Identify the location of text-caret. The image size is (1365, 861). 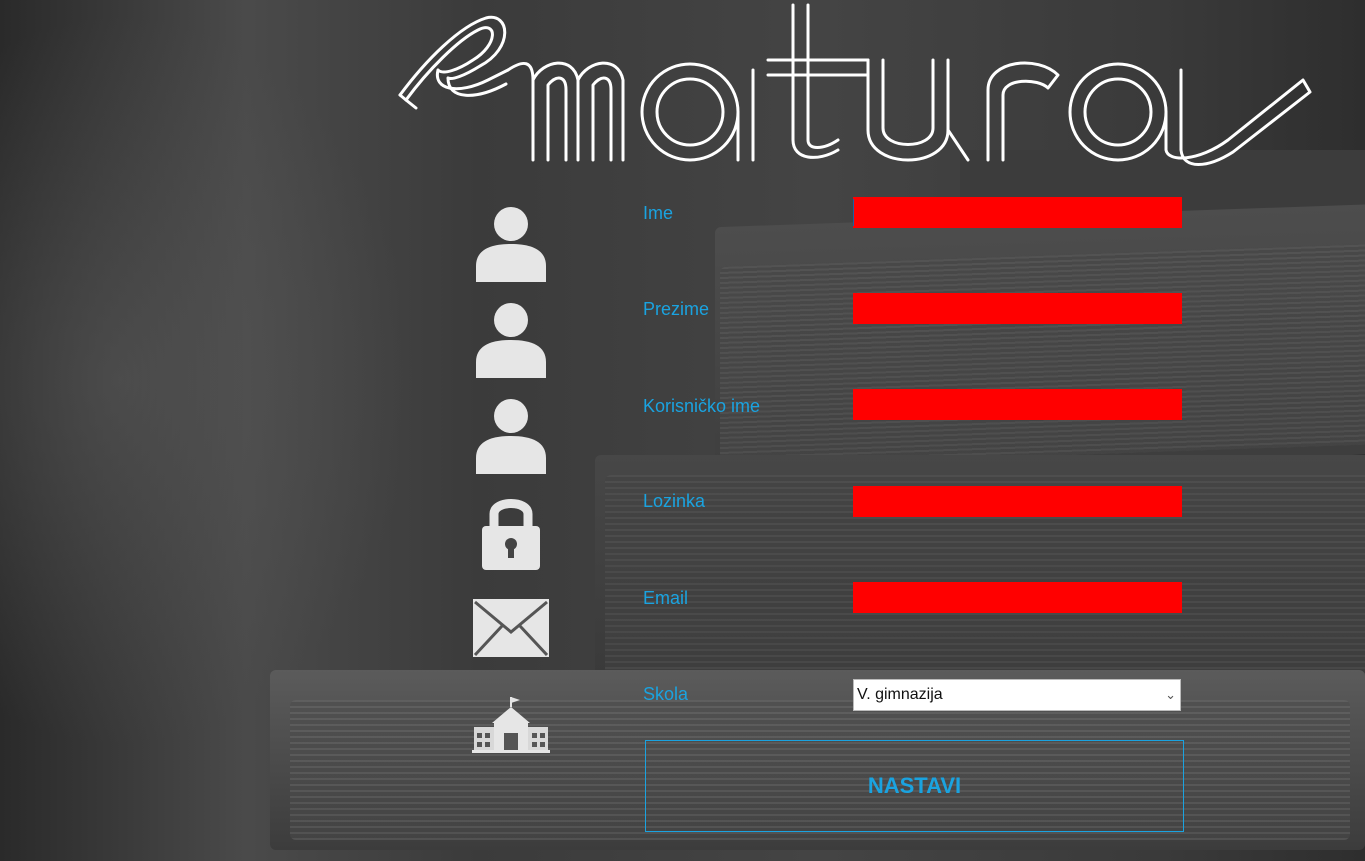
(853, 212).